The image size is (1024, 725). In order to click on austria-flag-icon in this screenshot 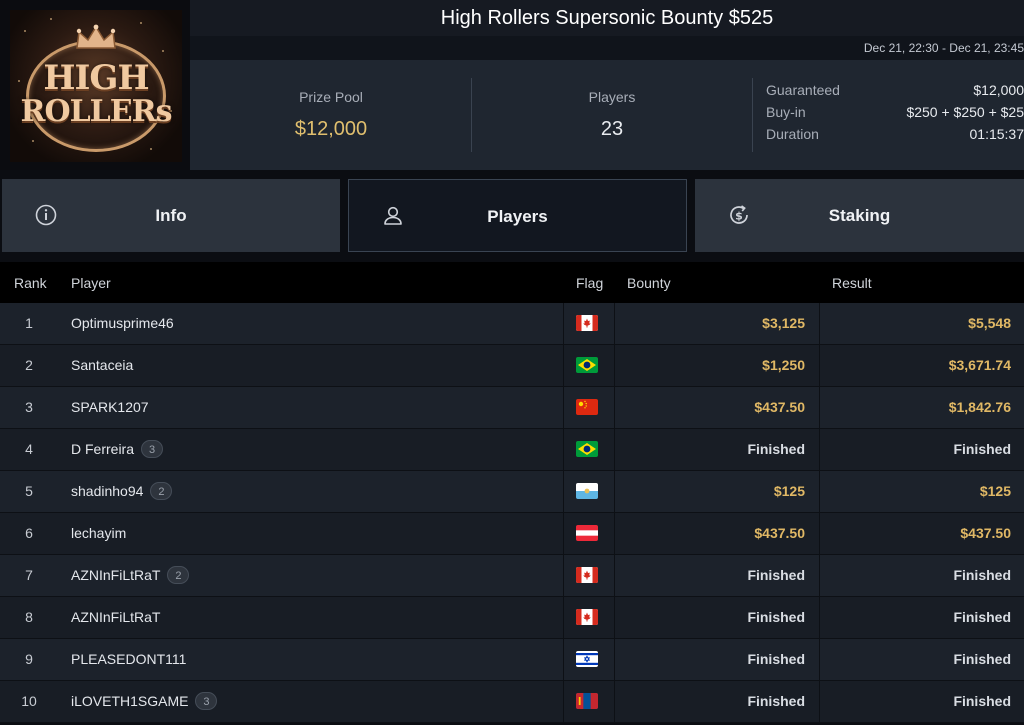, I will do `click(587, 533)`.